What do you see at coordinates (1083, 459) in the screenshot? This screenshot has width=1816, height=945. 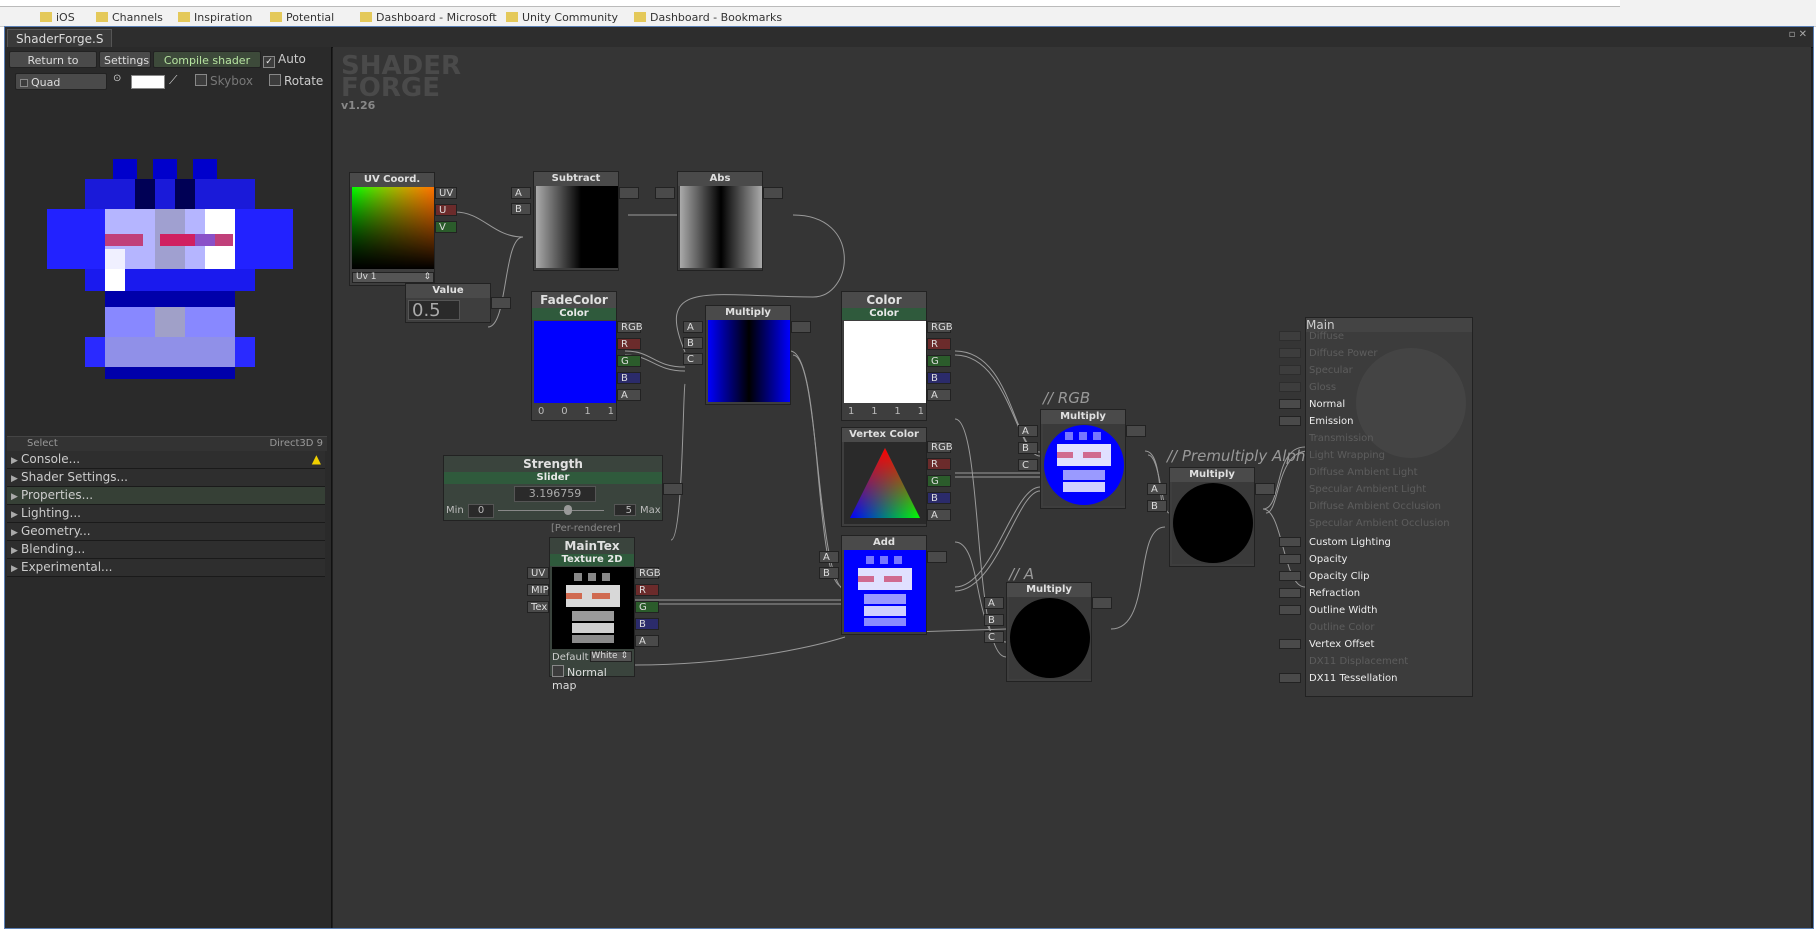 I see `node-multiply-rgb: Multiply` at bounding box center [1083, 459].